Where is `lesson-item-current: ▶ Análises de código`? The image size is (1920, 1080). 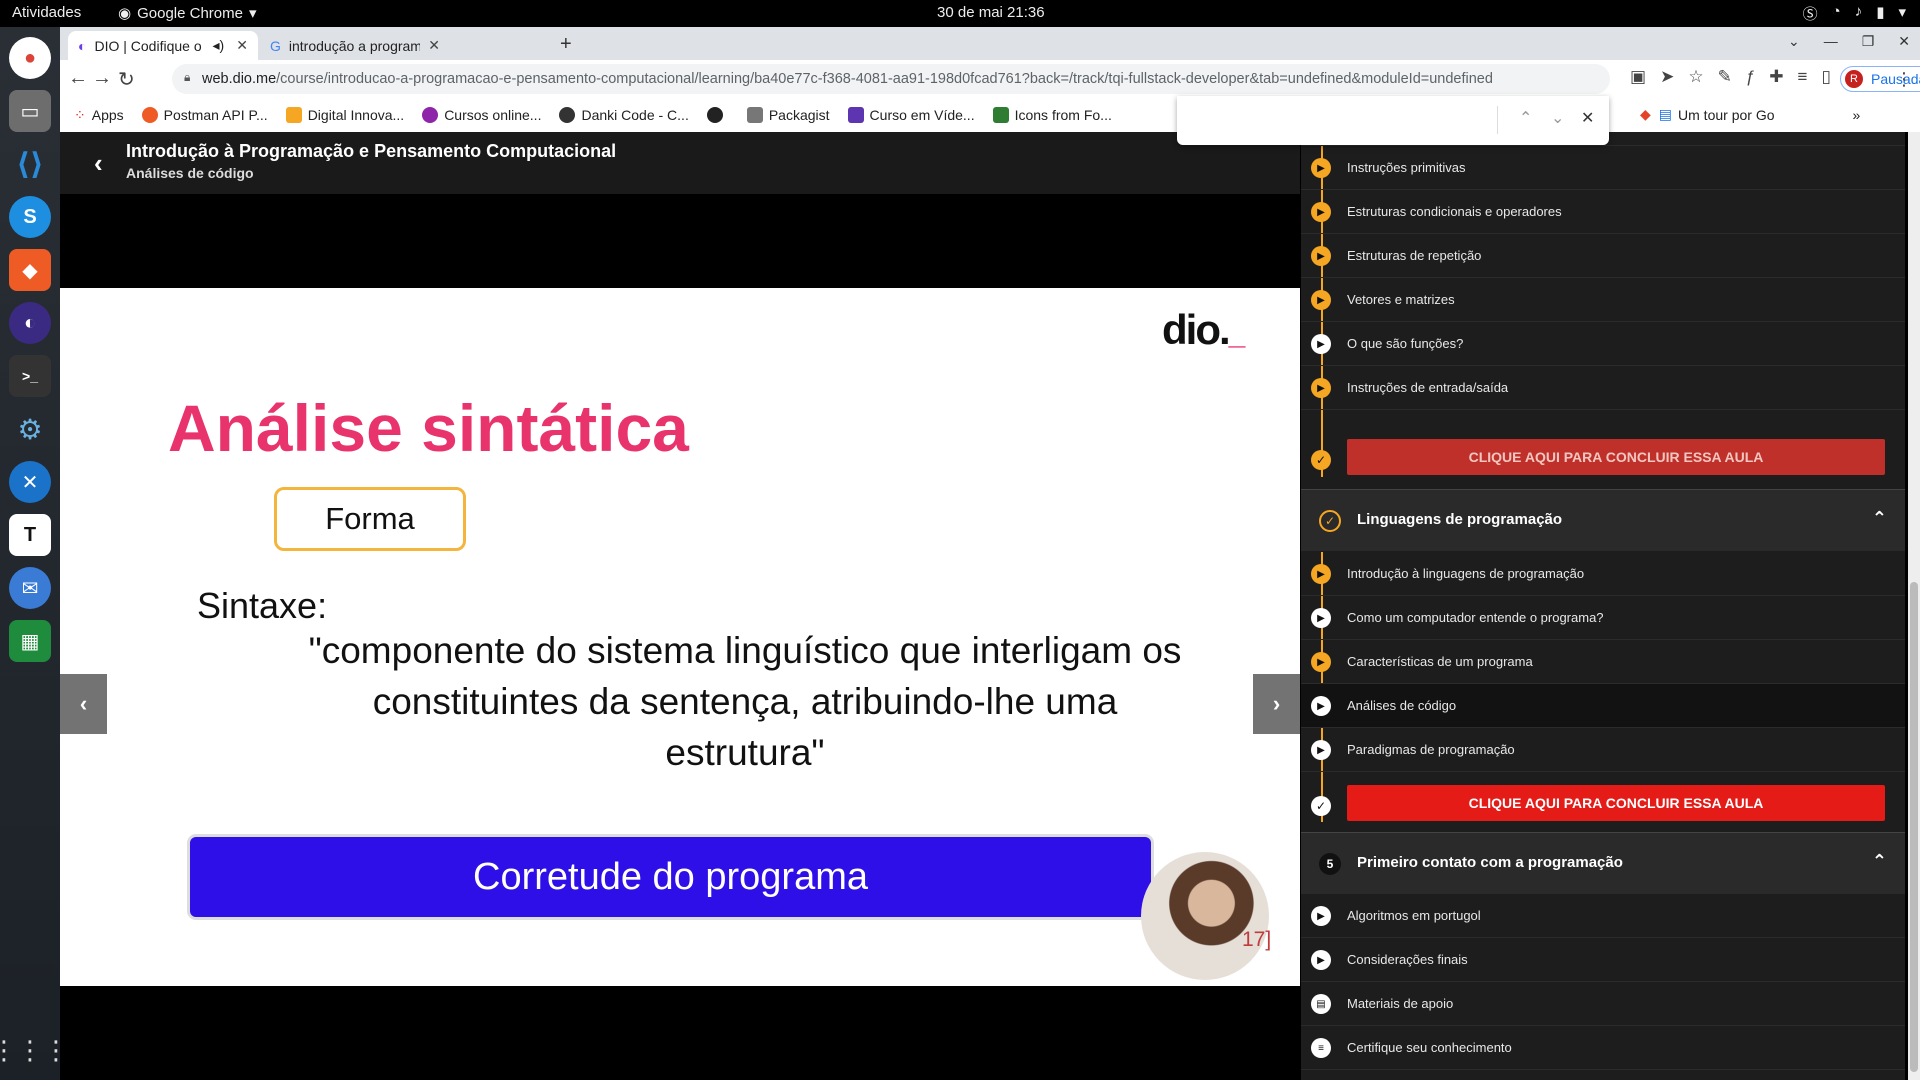
lesson-item-current: ▶ Análises de código is located at coordinates (1603, 706).